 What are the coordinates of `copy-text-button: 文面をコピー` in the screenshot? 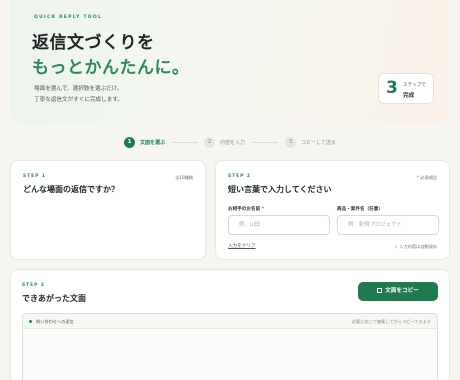 It's located at (398, 291).